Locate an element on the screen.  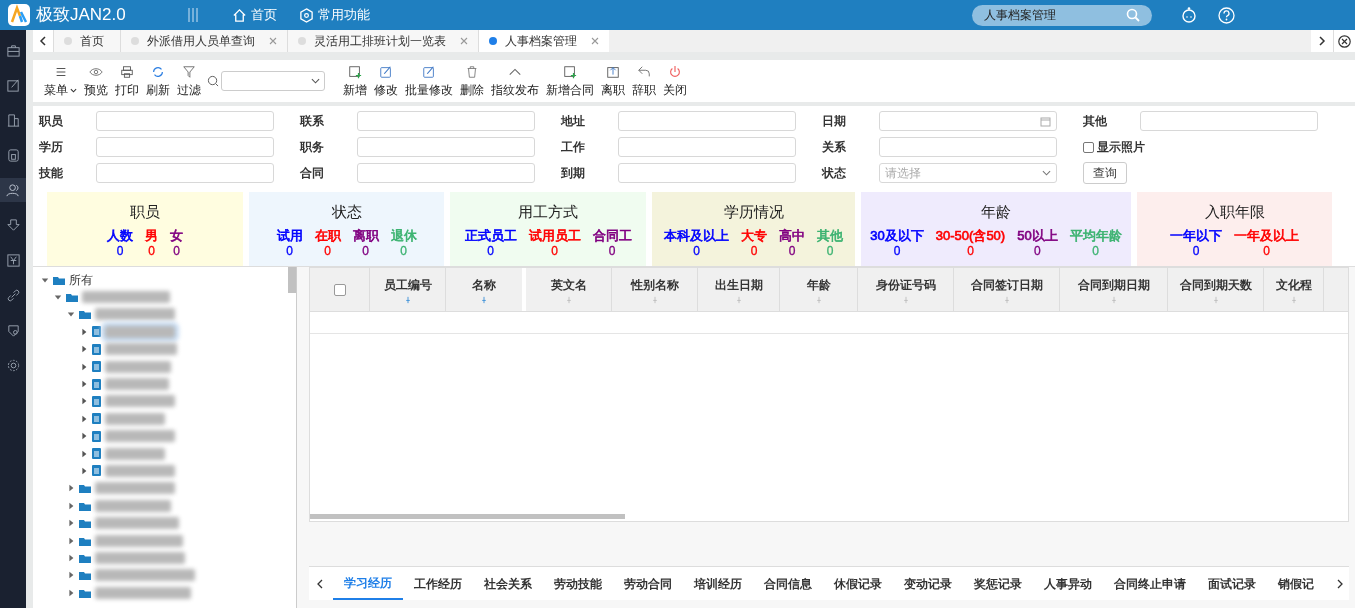
column-header: 合同签订日期 is located at coordinates (1006, 284).